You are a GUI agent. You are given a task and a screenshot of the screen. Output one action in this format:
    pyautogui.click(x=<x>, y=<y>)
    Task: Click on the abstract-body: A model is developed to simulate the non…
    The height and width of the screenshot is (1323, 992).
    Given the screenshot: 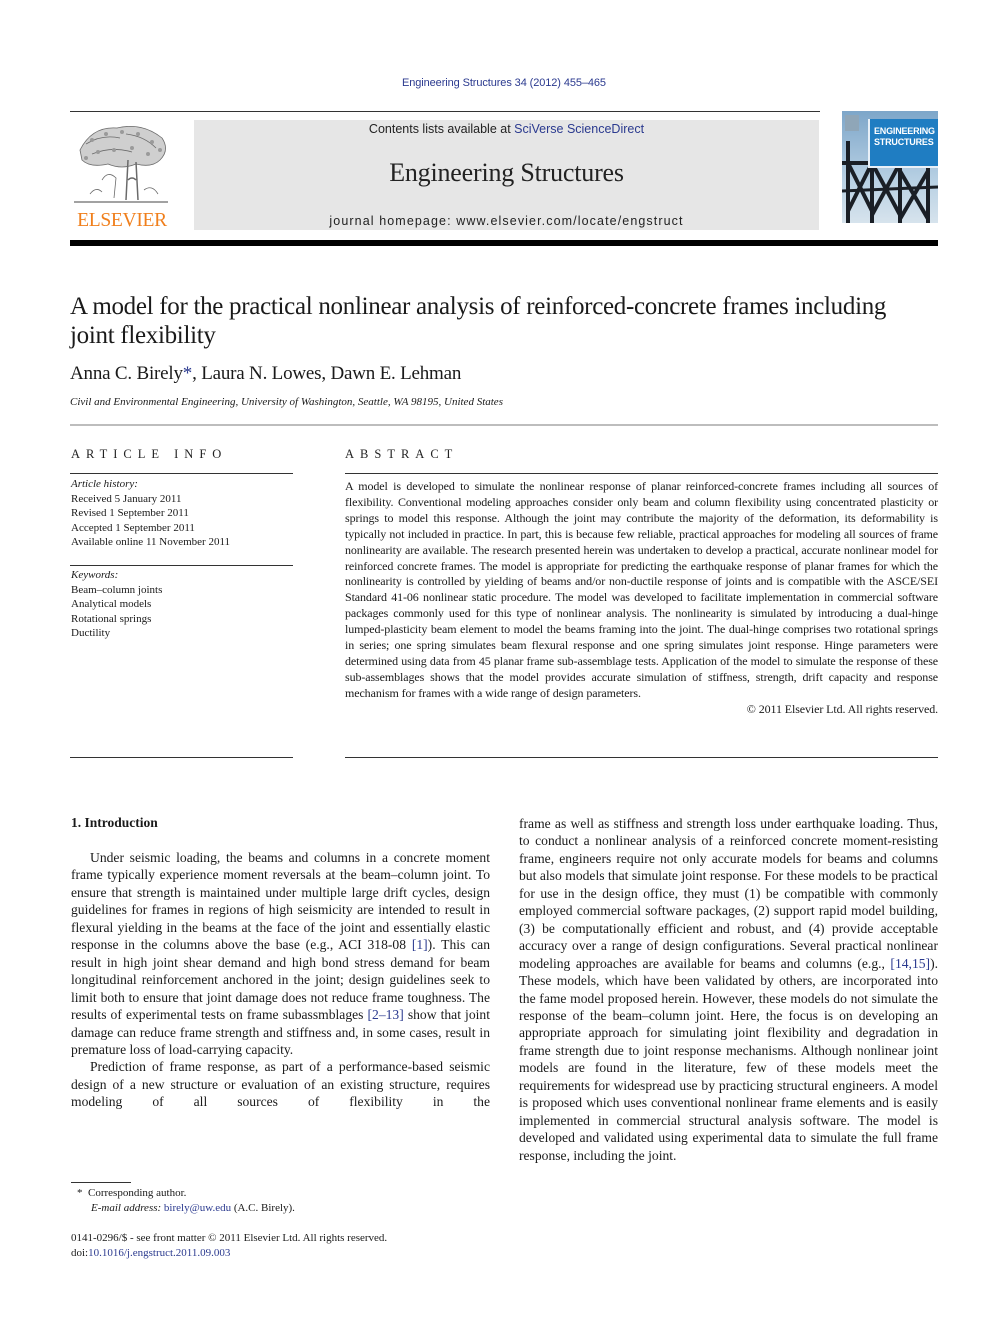 What is the action you would take?
    pyautogui.click(x=641, y=598)
    